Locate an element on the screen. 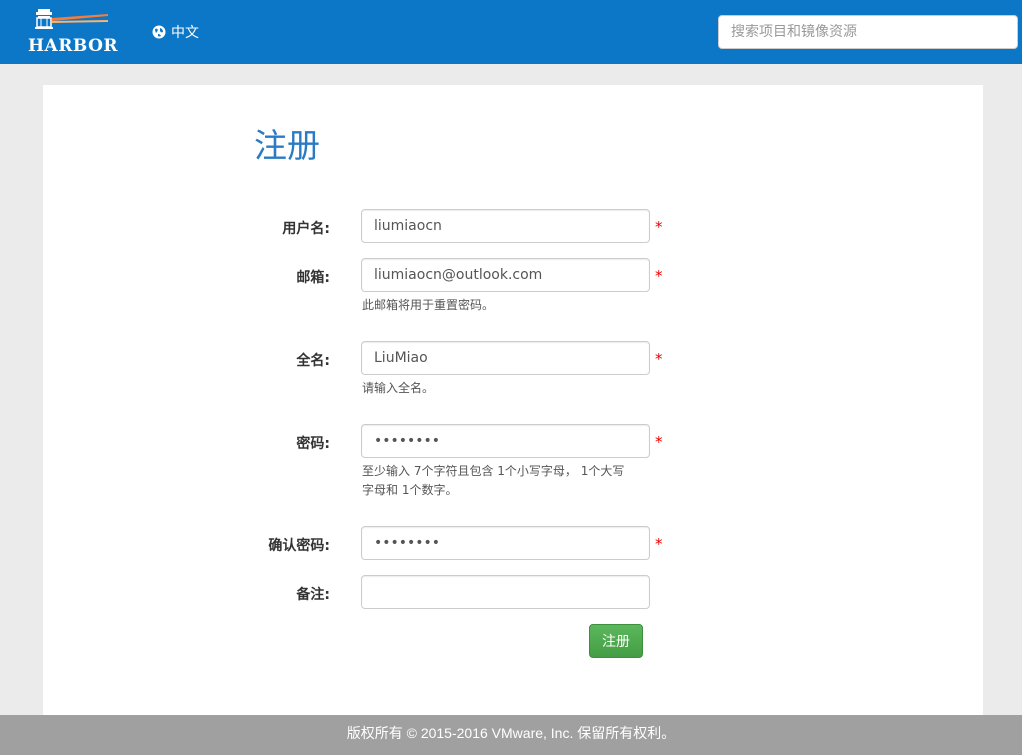 This screenshot has height=755, width=1022. email-field is located at coordinates (505, 275).